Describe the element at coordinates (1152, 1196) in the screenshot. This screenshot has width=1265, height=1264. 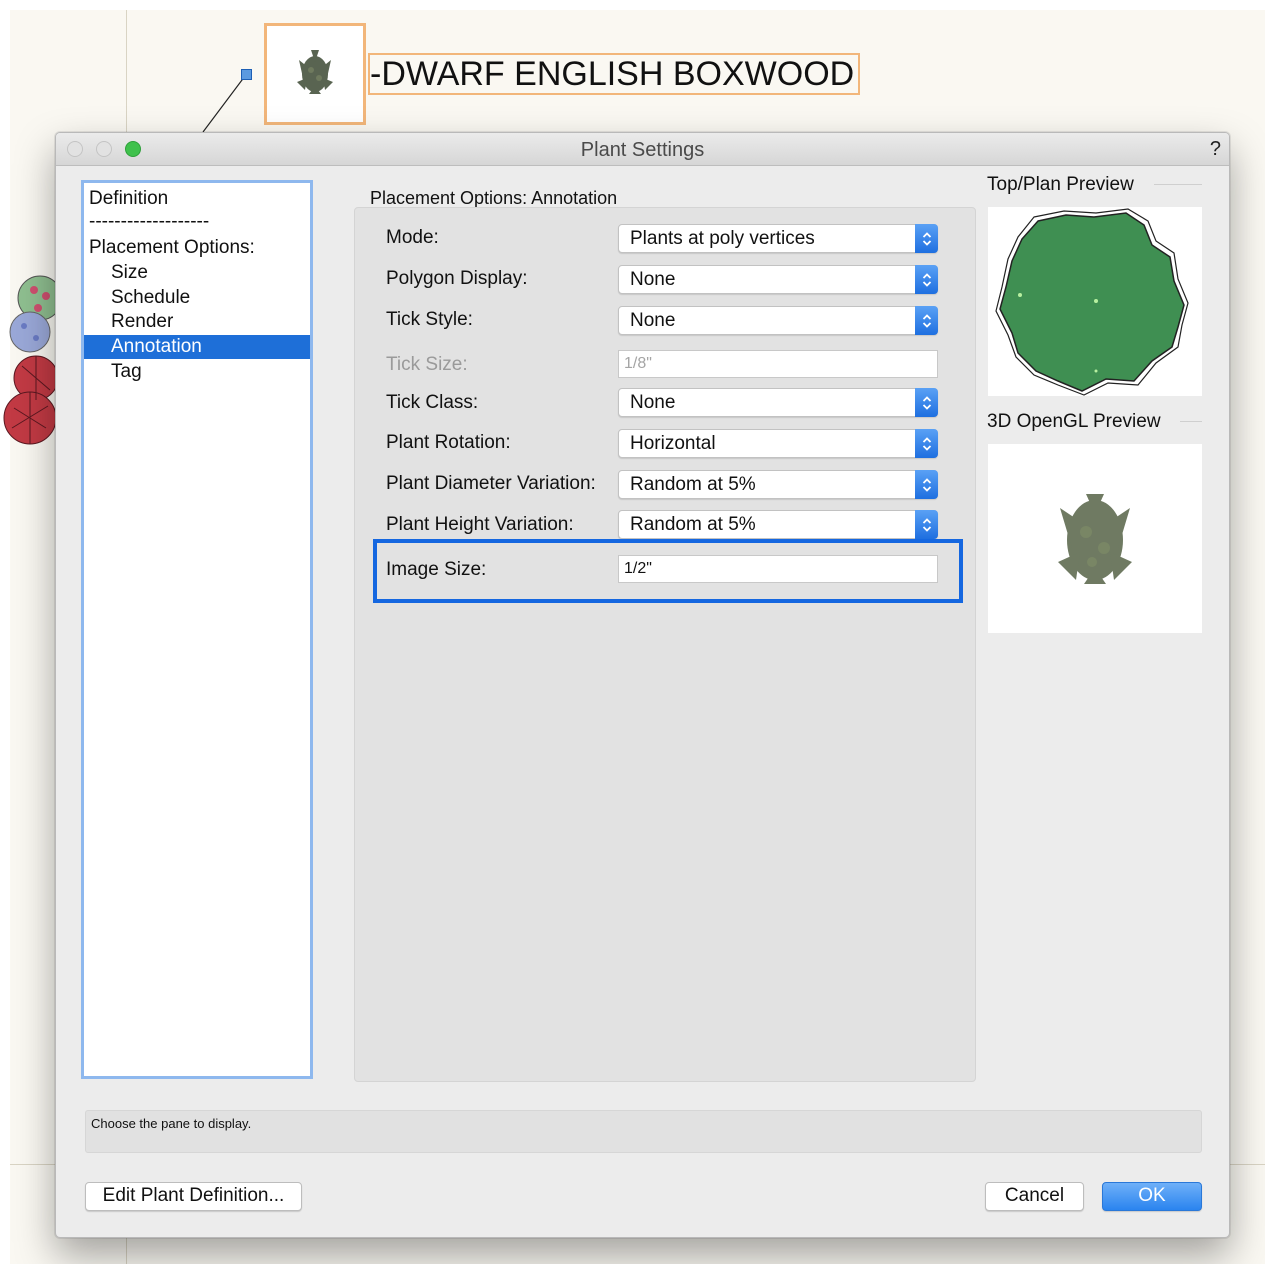
I see `ok-button: OK` at that location.